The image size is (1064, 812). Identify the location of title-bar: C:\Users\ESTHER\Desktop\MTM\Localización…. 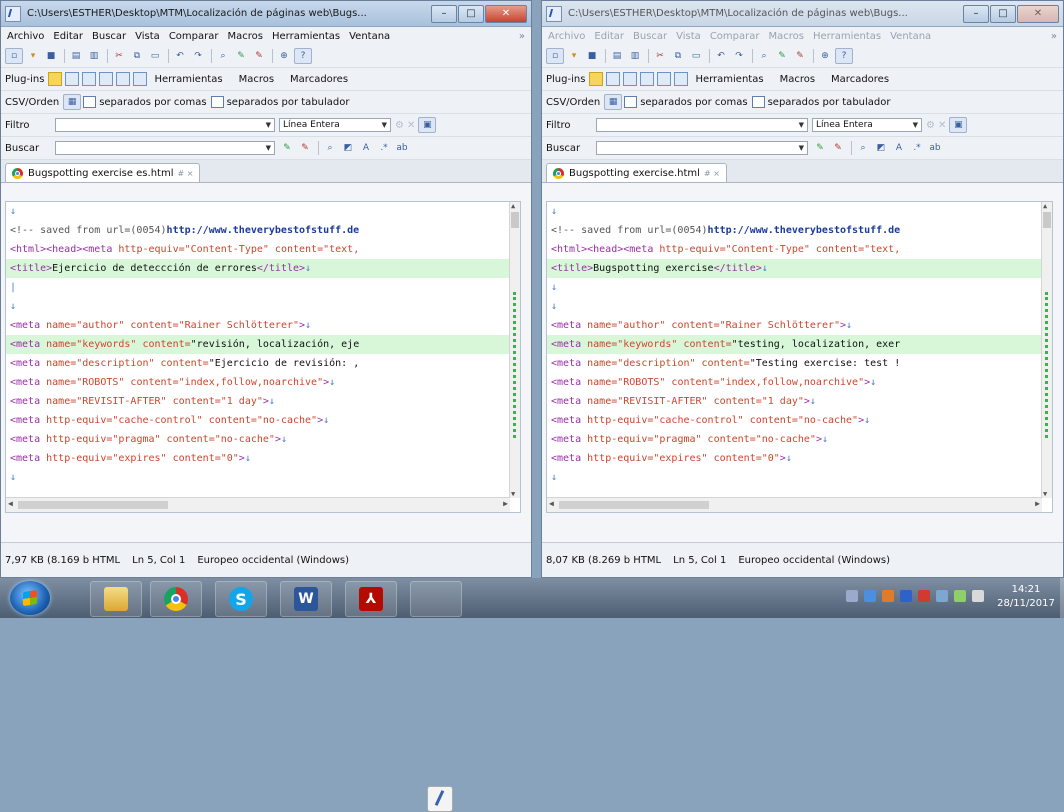
(802, 14).